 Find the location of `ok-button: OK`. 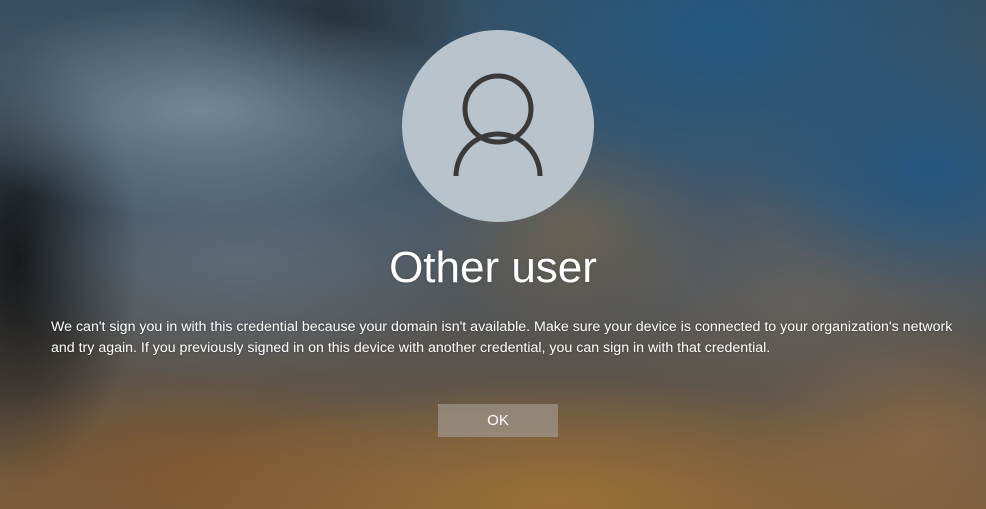

ok-button: OK is located at coordinates (498, 420).